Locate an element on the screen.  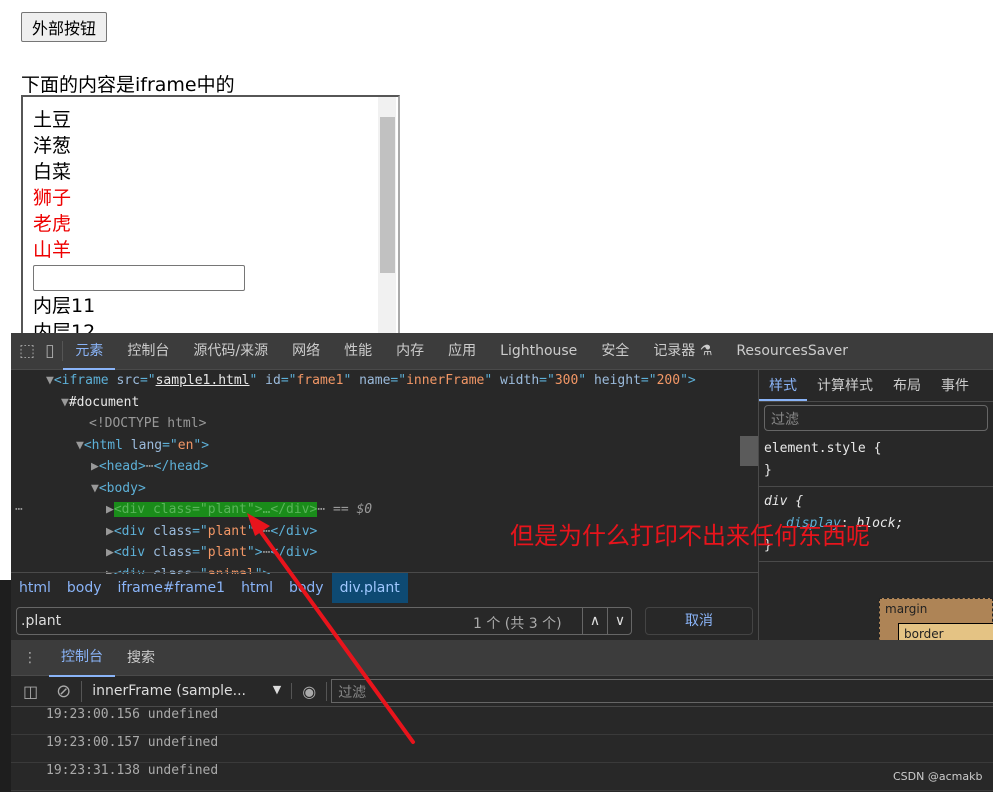
watermark: CSDN @acmakb is located at coordinates (938, 776).